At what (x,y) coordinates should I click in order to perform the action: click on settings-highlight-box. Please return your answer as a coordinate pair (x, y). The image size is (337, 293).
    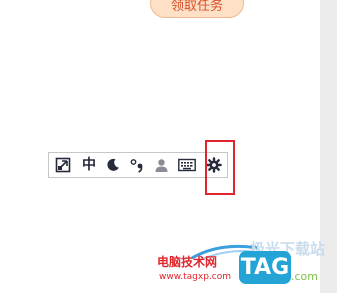
    Looking at the image, I should click on (220, 167).